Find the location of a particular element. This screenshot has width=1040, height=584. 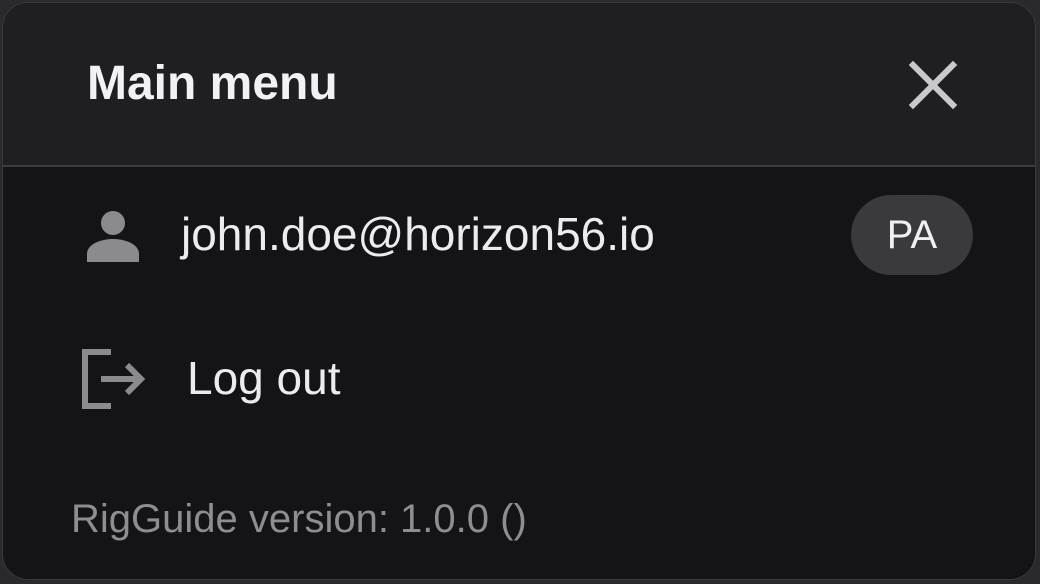

user-email: john.doe@horizon56.io is located at coordinates (418, 234).